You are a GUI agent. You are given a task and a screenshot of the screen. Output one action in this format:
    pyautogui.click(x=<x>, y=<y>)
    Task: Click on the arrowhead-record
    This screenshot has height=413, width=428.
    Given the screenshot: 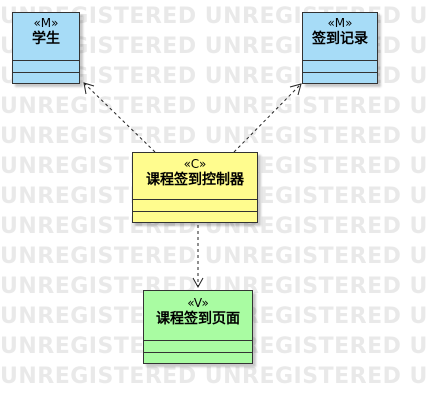 What is the action you would take?
    pyautogui.click(x=295, y=89)
    